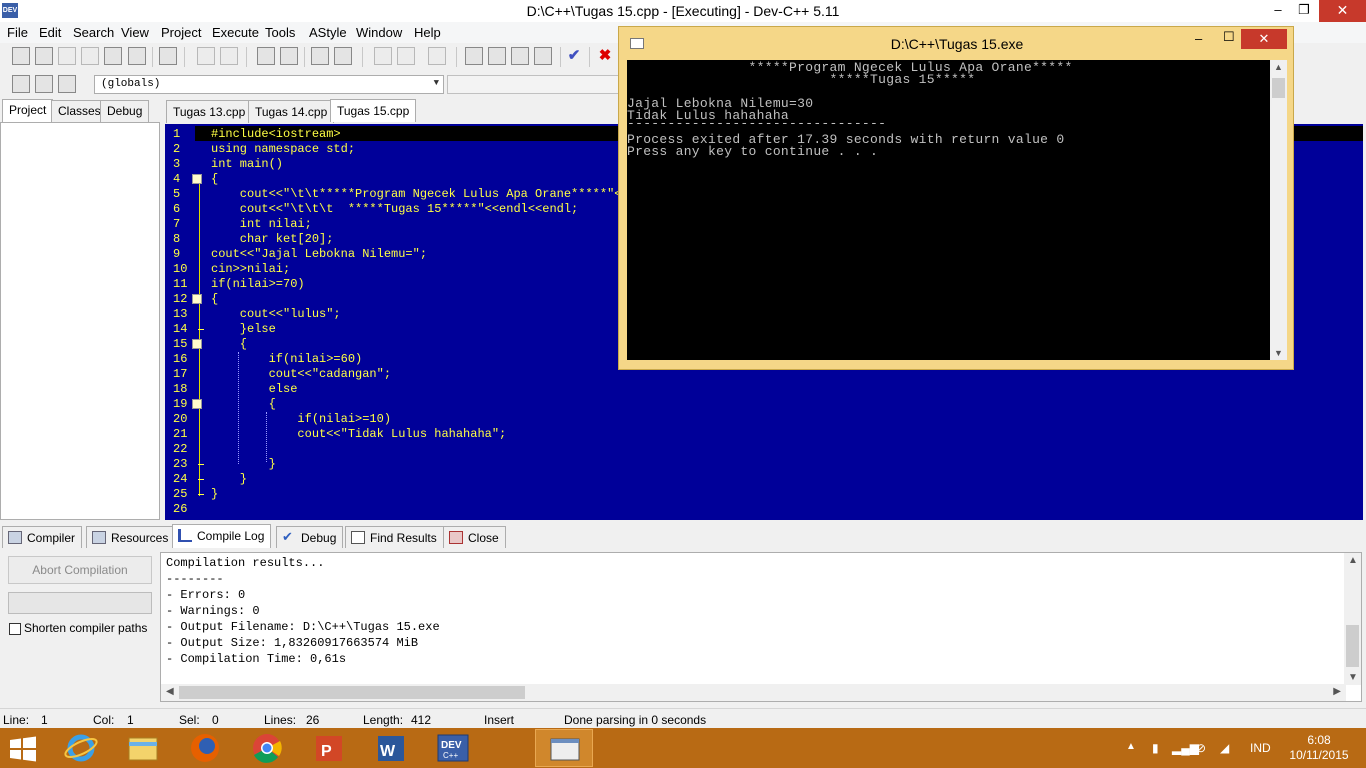 The image size is (1366, 768). What do you see at coordinates (1260, 748) in the screenshot?
I see `language-indicator: IND` at bounding box center [1260, 748].